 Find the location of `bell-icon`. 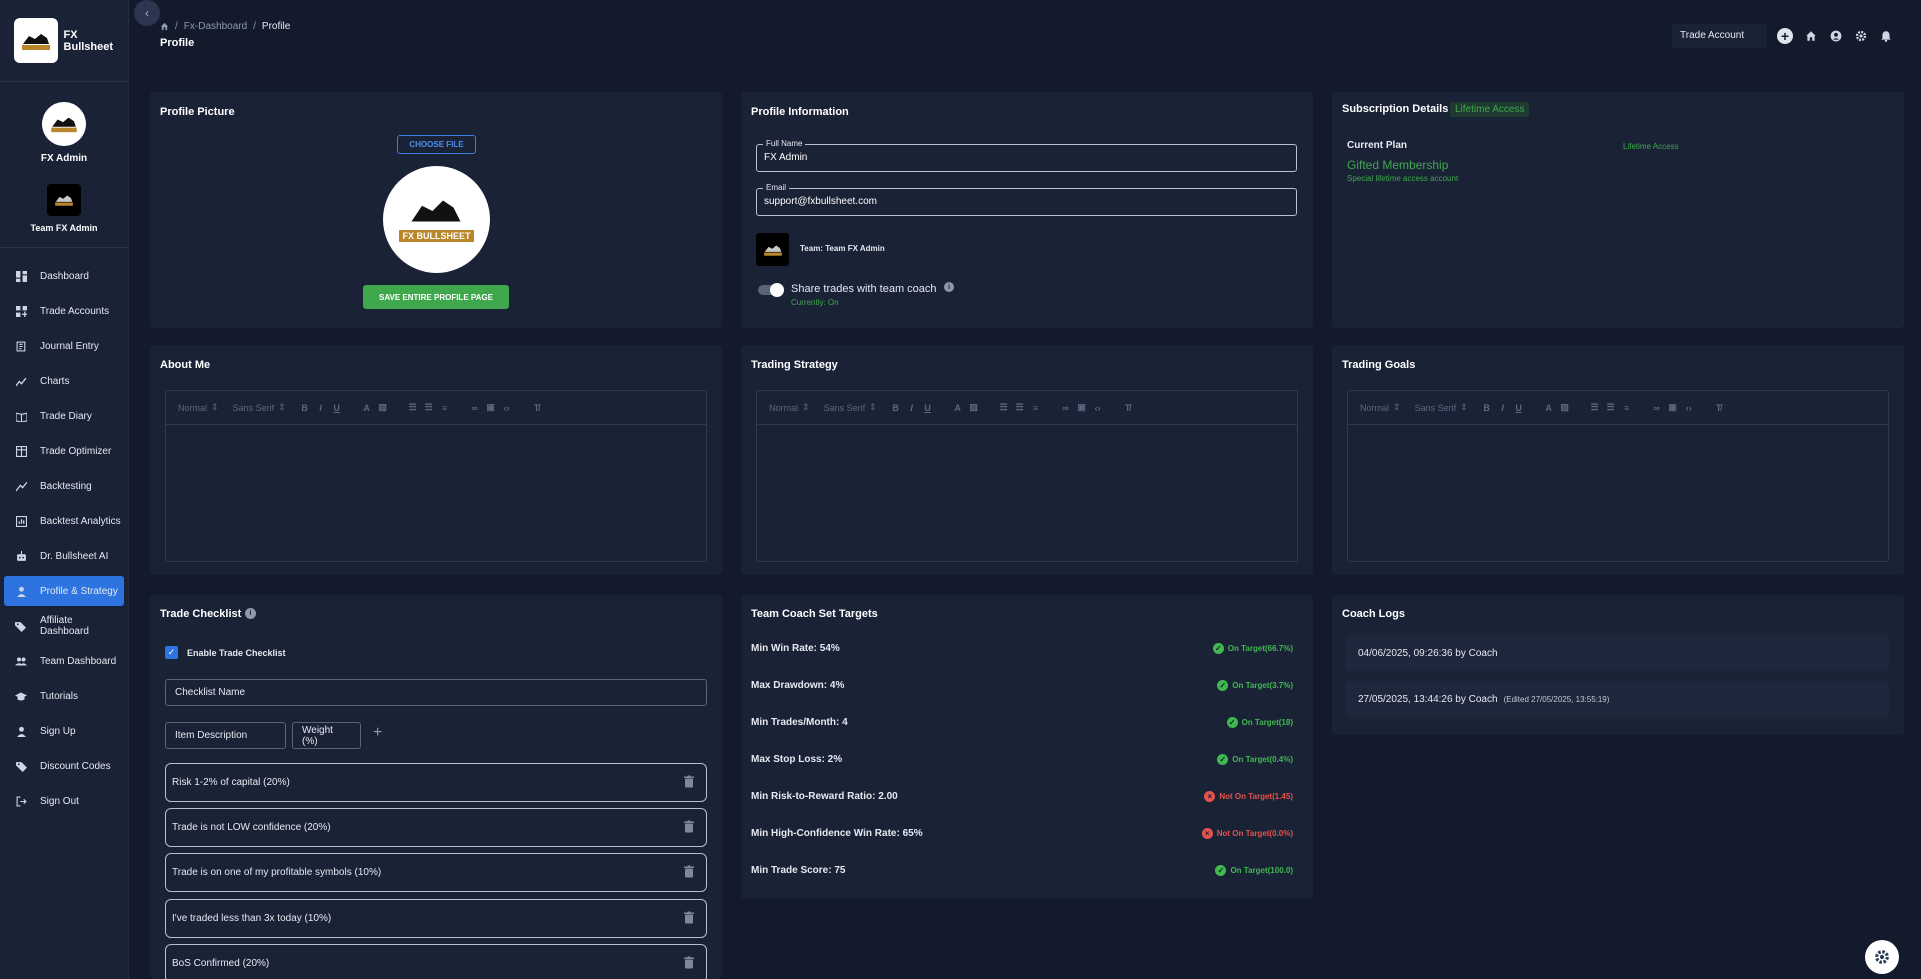

bell-icon is located at coordinates (1885, 36).